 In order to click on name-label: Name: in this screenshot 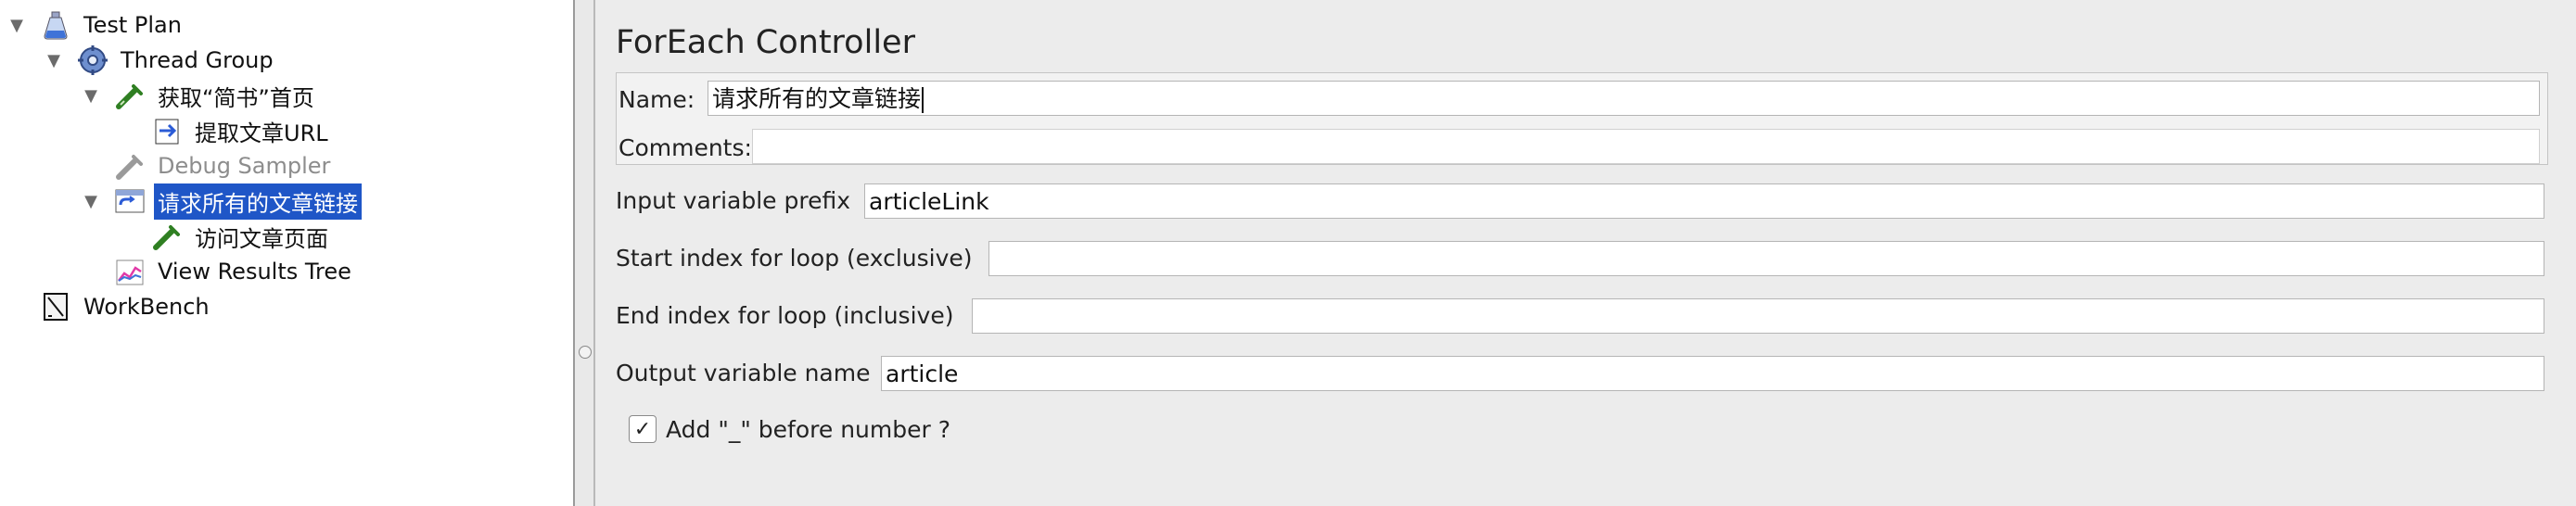, I will do `click(656, 99)`.